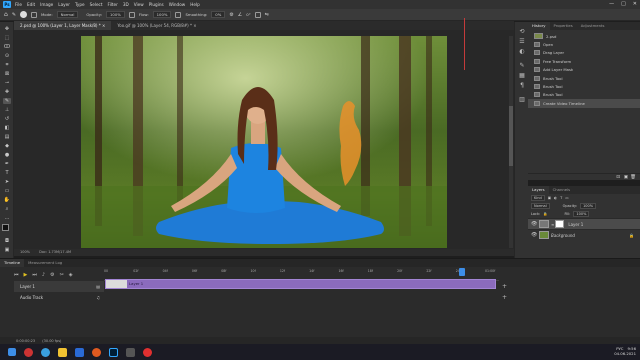  What do you see at coordinates (584, 103) in the screenshot?
I see `history-item-selected: Create Video Timeline` at bounding box center [584, 103].